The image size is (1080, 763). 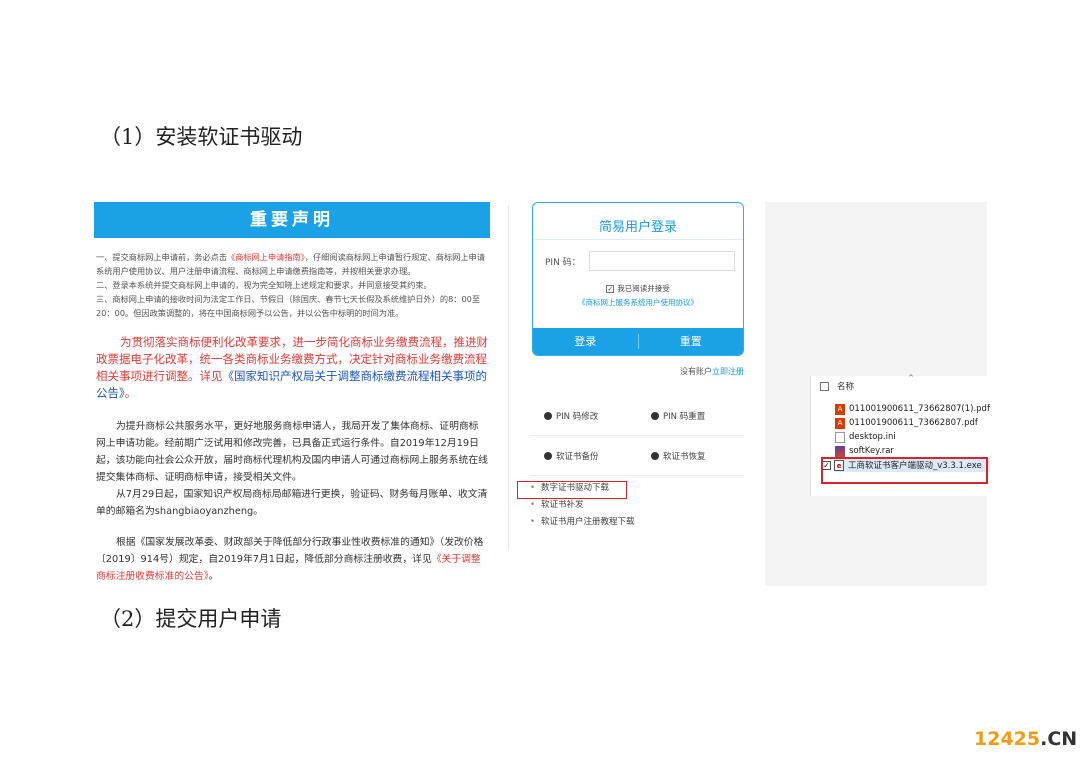 I want to click on pin-reset-link: PIN 码重置, so click(x=690, y=416).